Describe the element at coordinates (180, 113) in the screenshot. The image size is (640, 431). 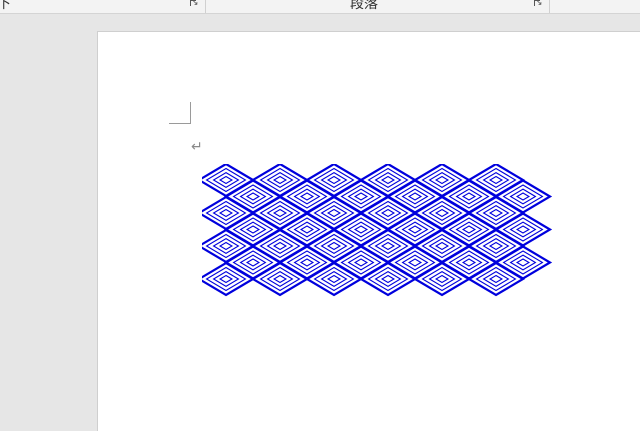
I see `margin-corner-mark` at that location.